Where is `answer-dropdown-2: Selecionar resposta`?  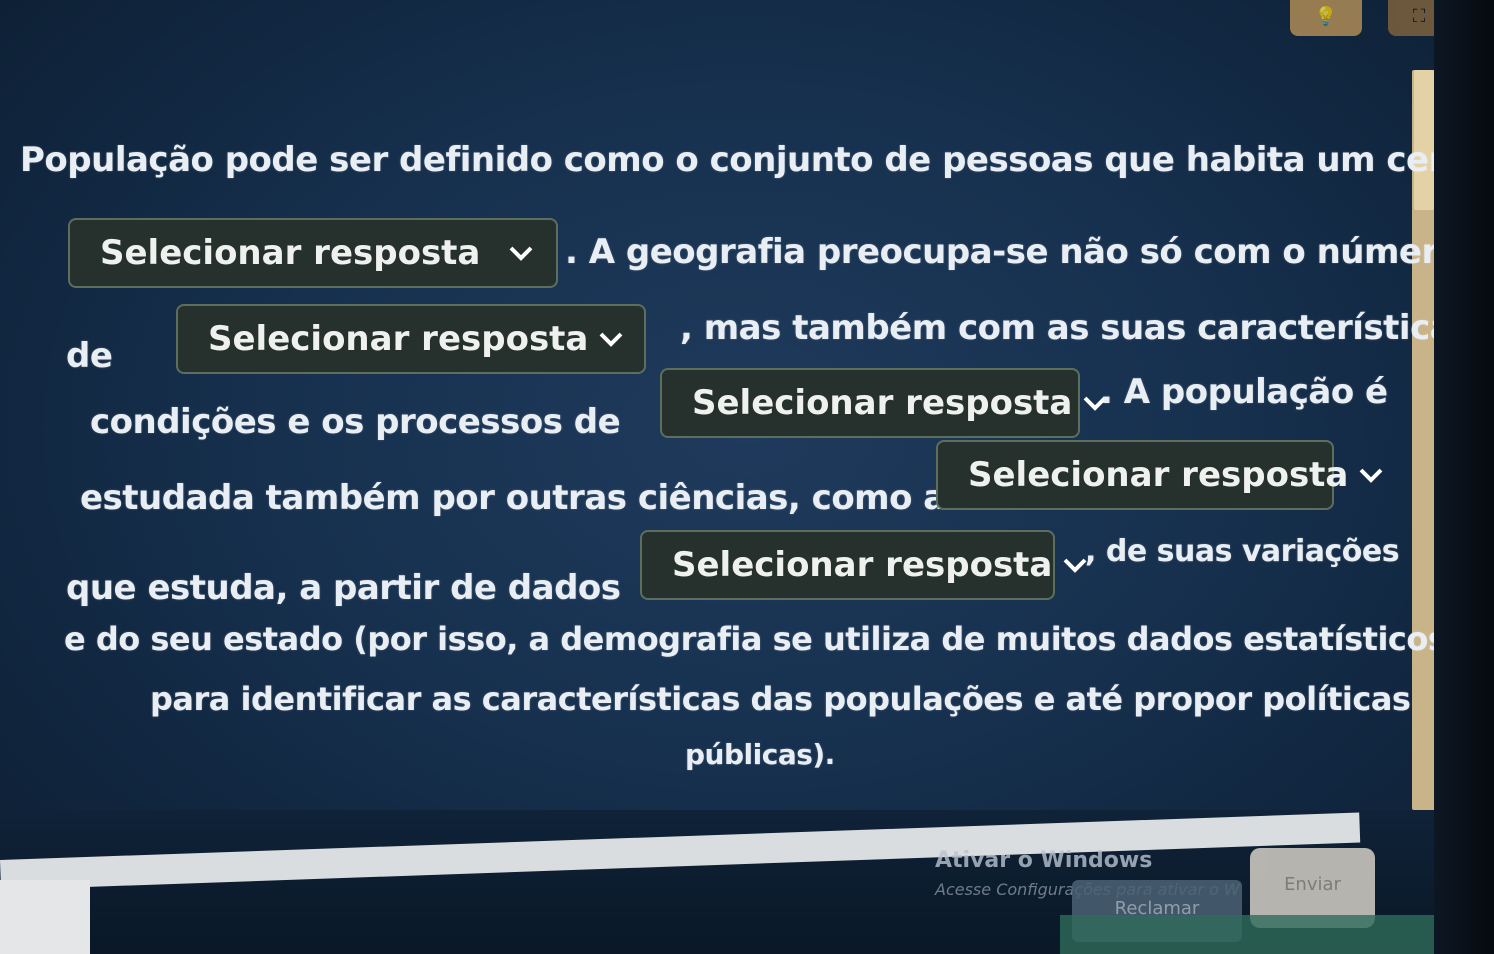 answer-dropdown-2: Selecionar resposta is located at coordinates (411, 339).